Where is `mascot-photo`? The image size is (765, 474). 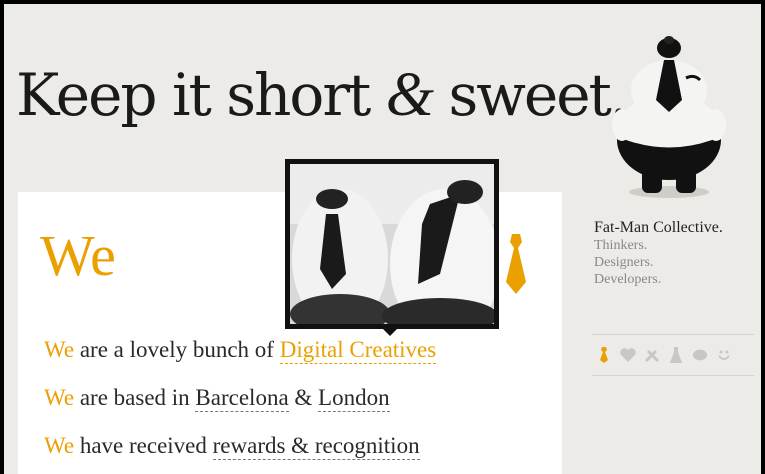
mascot-photo is located at coordinates (392, 244).